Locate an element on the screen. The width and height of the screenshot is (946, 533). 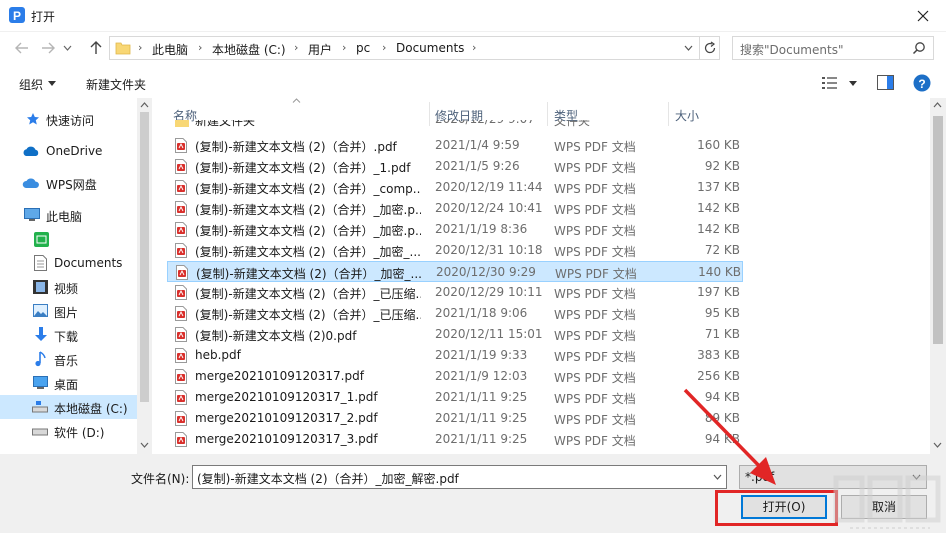
file-date: 2020/12/19 11:44 is located at coordinates (489, 187).